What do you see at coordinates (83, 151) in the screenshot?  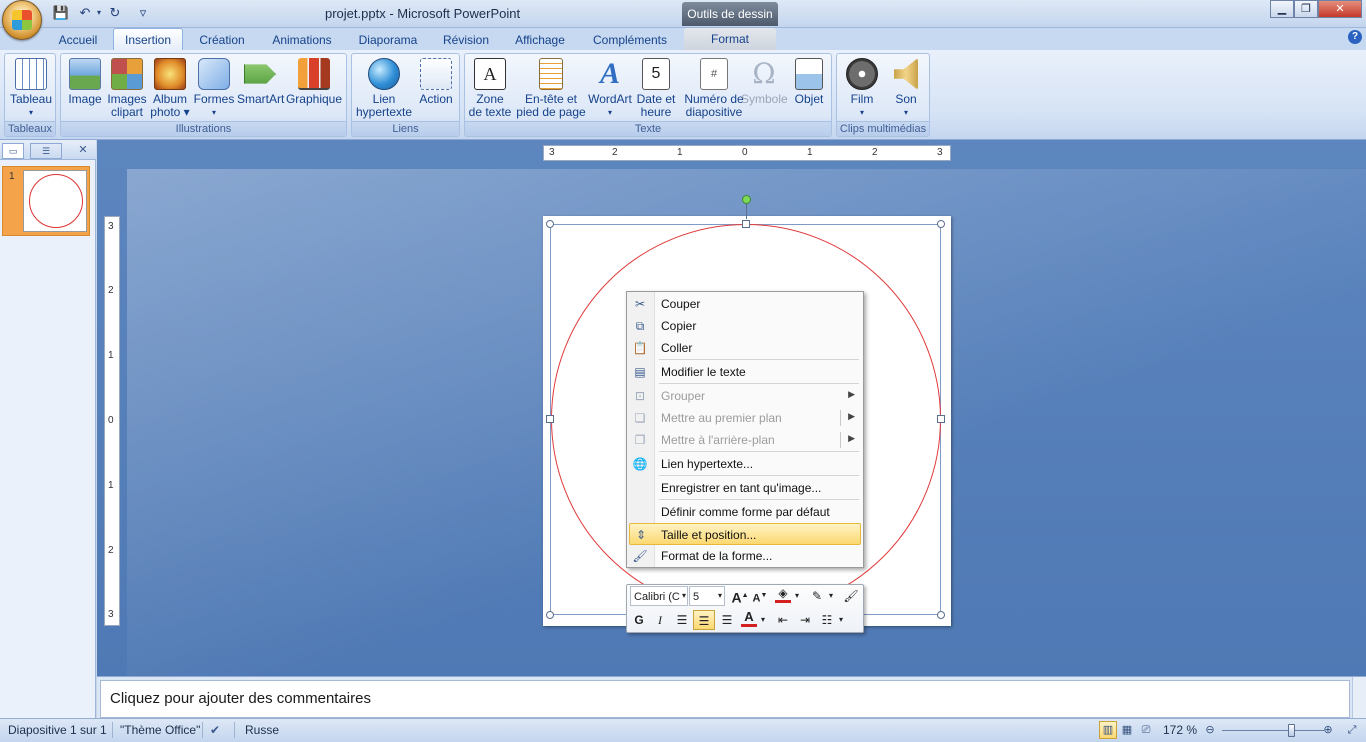 I see `close-pane-icon: ✕` at bounding box center [83, 151].